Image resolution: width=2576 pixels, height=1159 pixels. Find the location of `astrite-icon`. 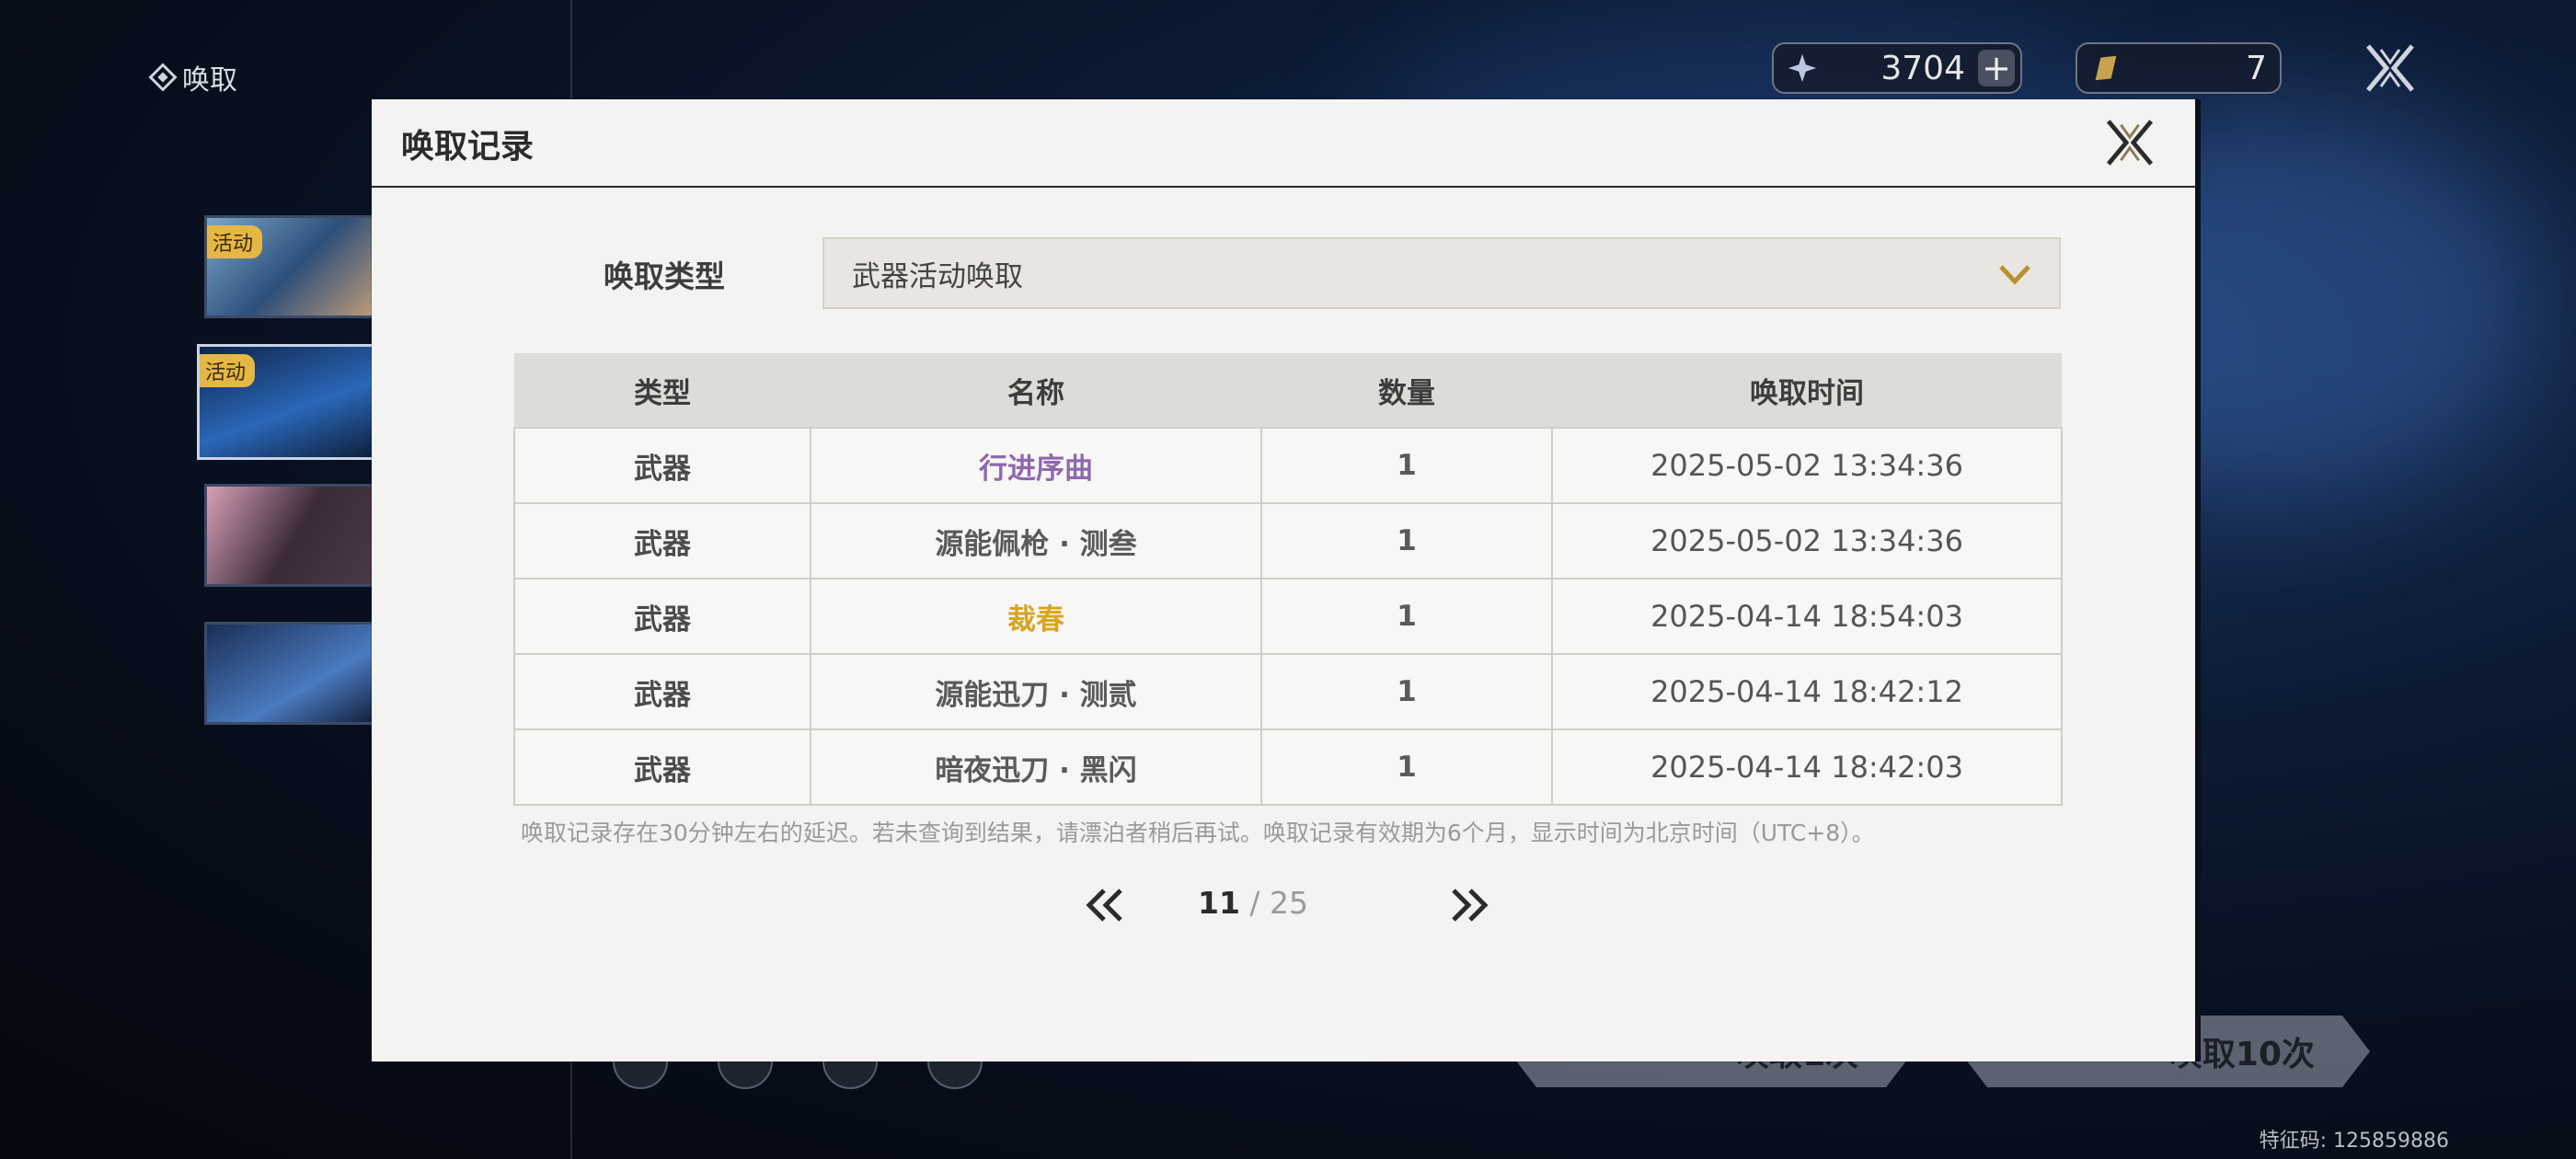

astrite-icon is located at coordinates (1802, 68).